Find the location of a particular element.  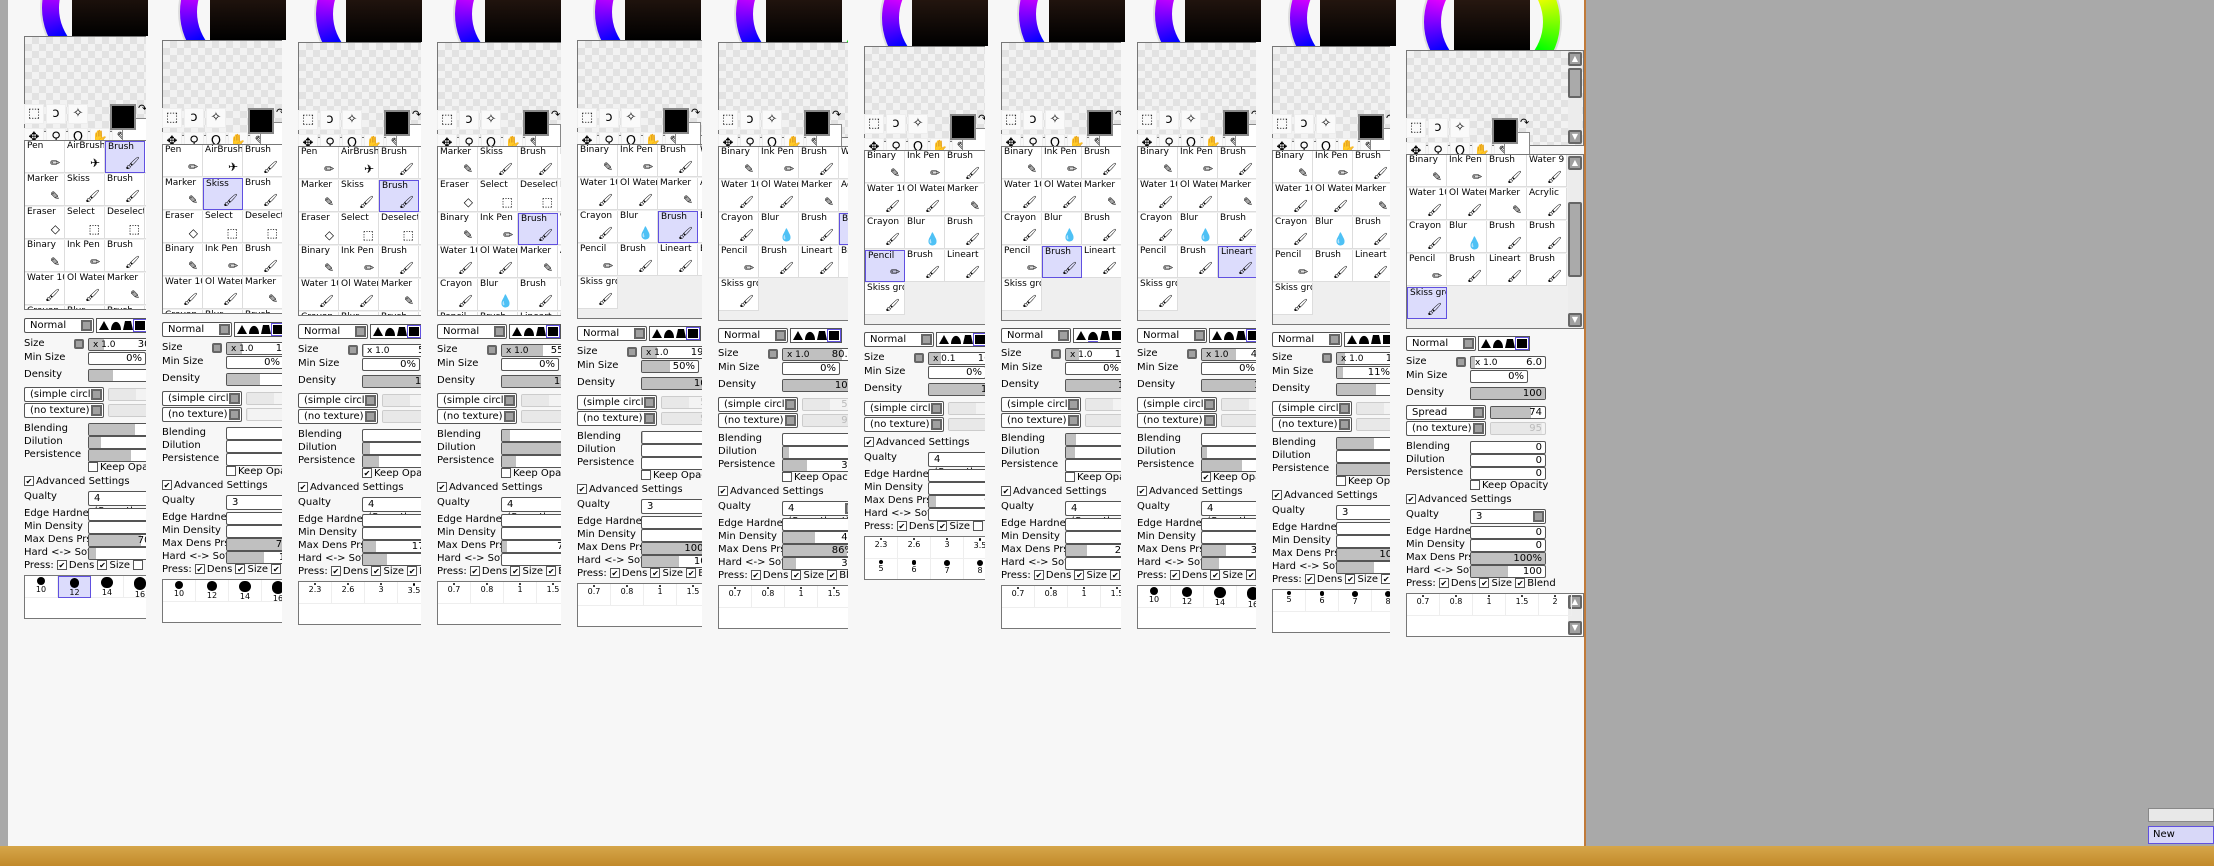

edge-hardness-slider: 0 is located at coordinates (820, 524).